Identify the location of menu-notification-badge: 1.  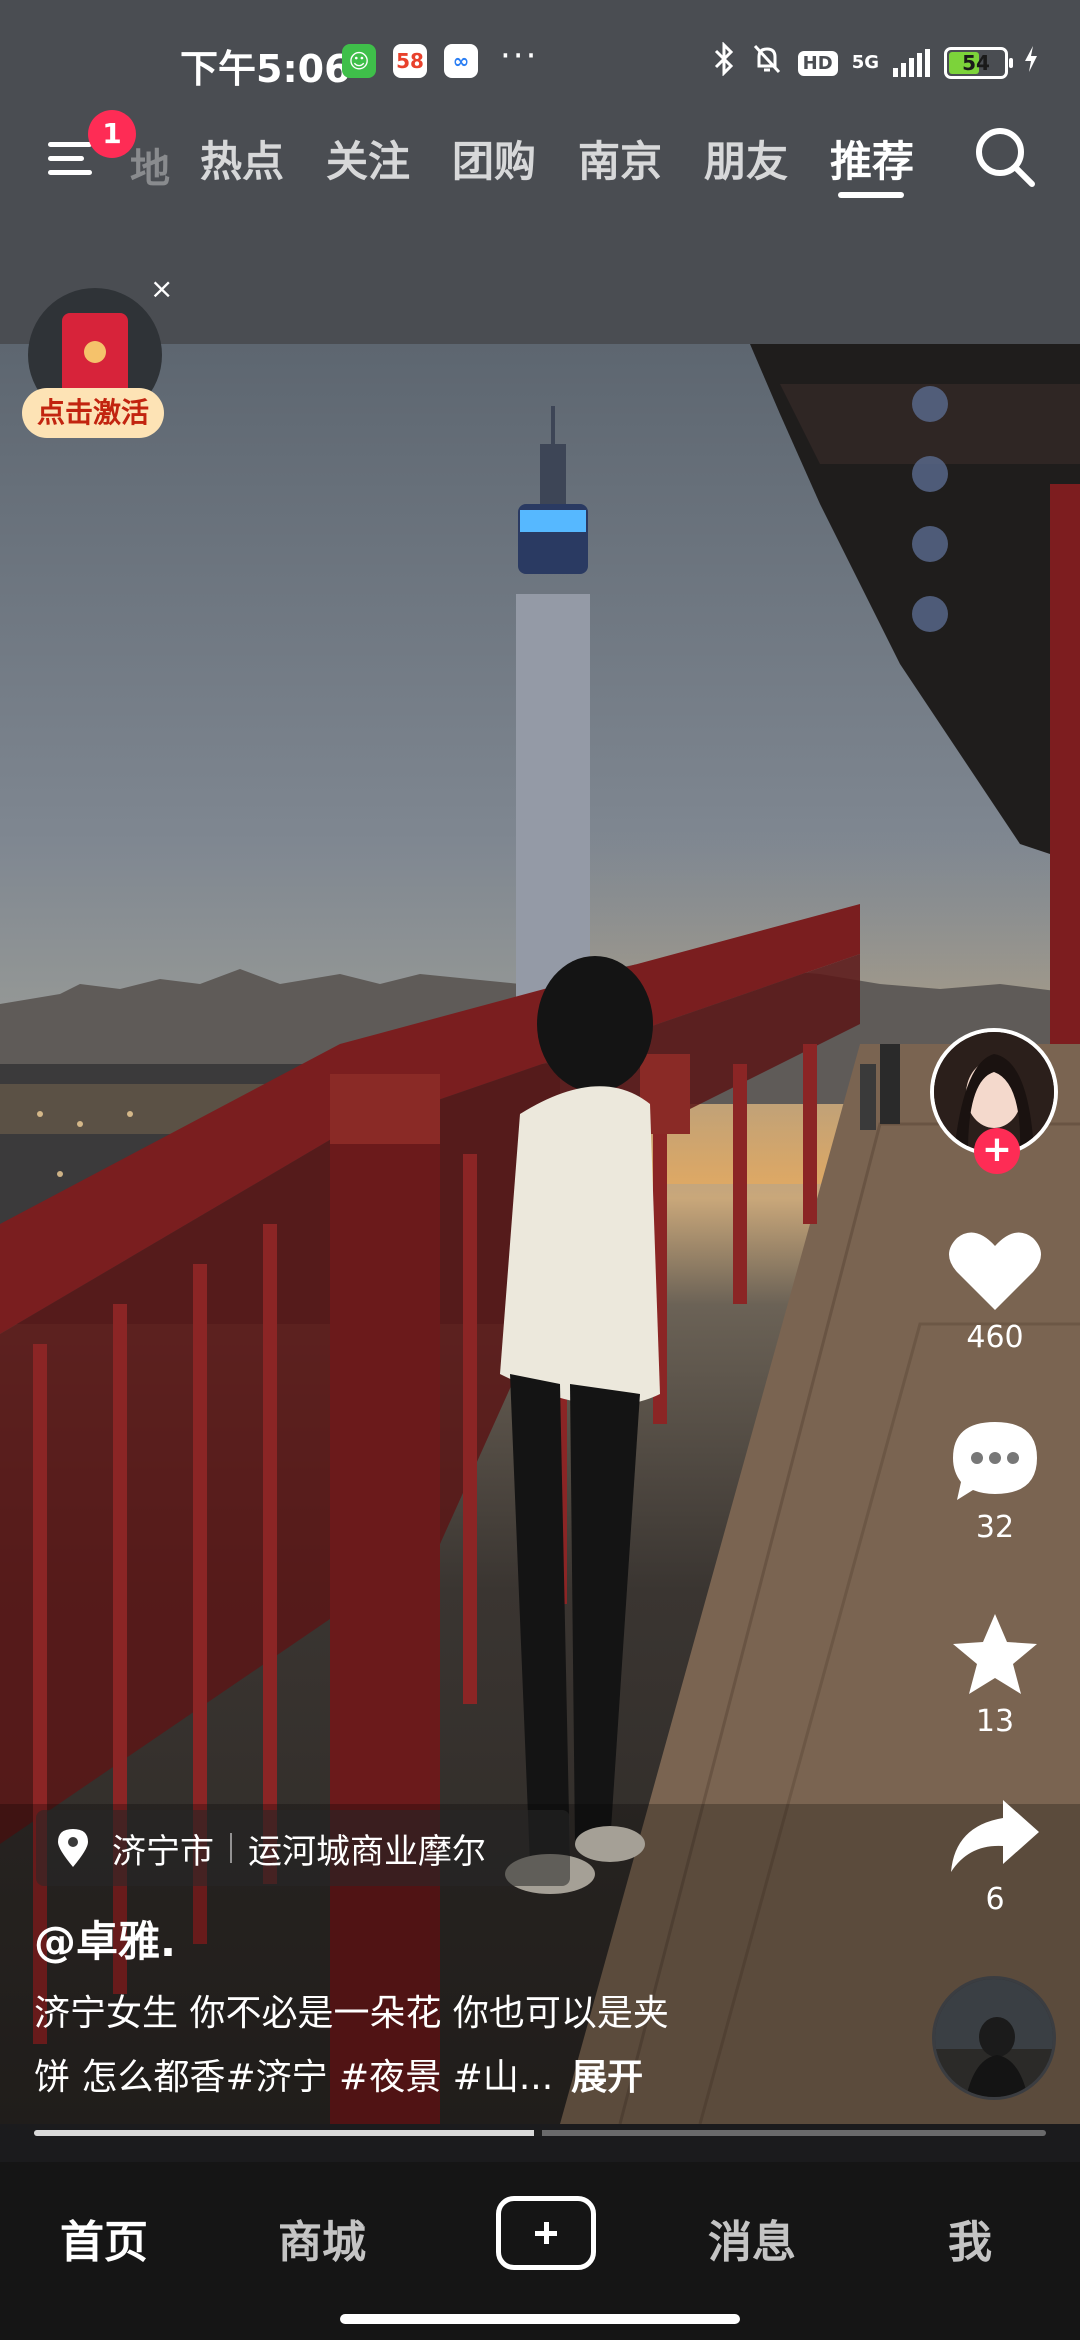
(112, 134).